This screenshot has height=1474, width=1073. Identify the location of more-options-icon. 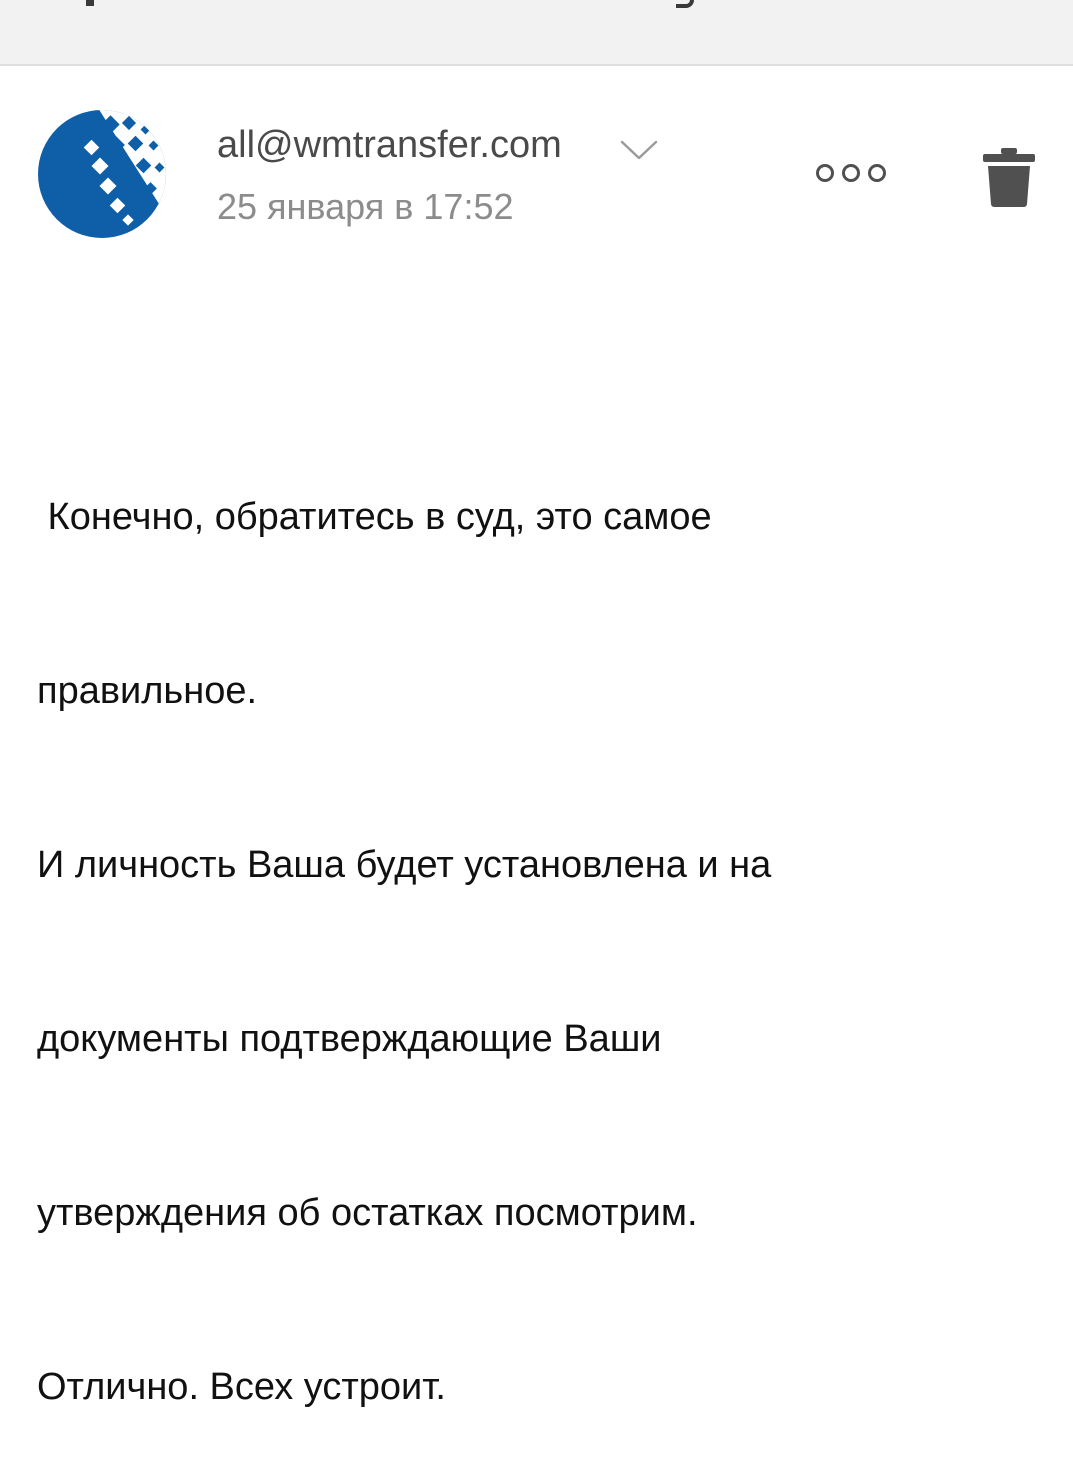
(851, 173).